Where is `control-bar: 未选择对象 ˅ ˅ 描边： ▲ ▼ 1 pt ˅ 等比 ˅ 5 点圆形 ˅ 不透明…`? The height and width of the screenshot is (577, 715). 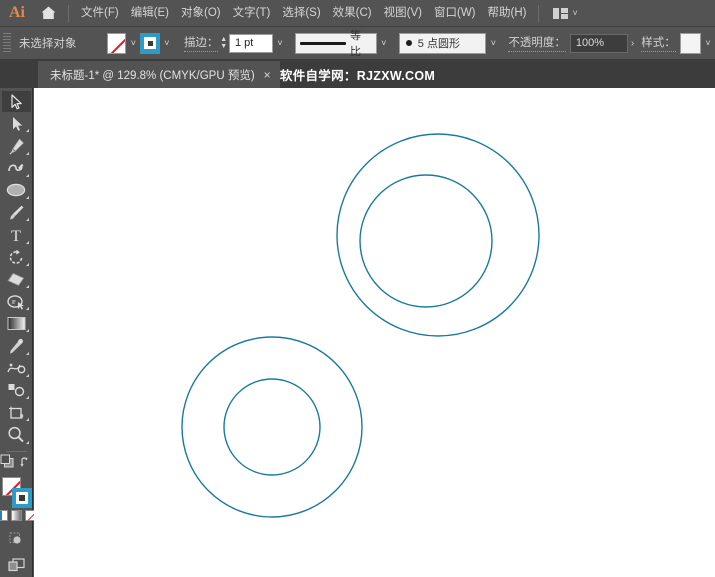 control-bar: 未选择对象 ˅ ˅ 描边： ▲ ▼ 1 pt ˅ 等比 ˅ 5 点圆形 ˅ 不透明… is located at coordinates (357, 43).